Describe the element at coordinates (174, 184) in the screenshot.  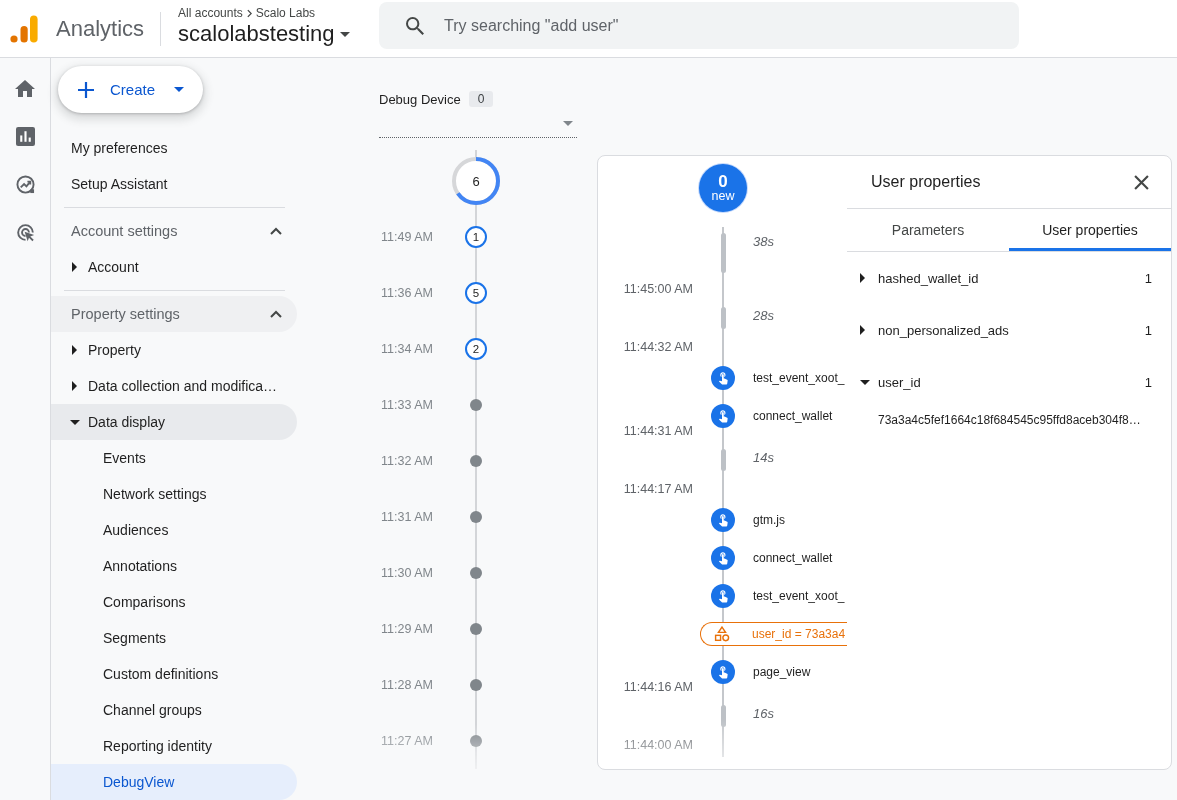
I see `nav-item: Setup Assistant` at that location.